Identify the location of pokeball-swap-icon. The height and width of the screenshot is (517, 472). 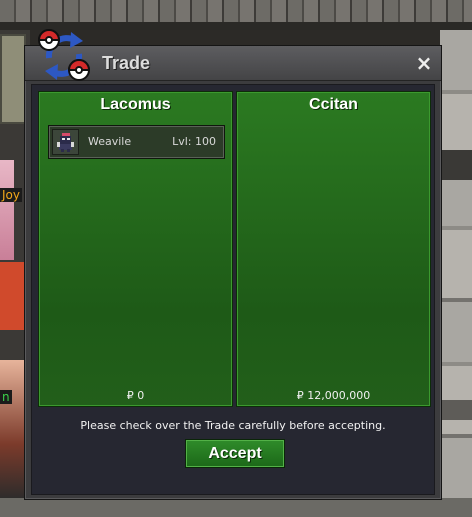
(64, 55).